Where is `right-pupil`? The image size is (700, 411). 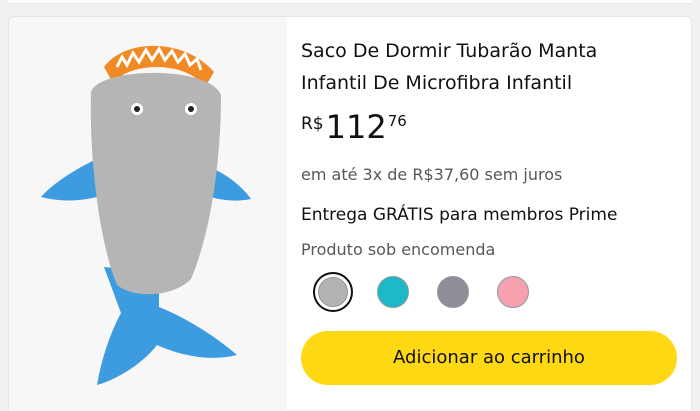
right-pupil is located at coordinates (191, 109).